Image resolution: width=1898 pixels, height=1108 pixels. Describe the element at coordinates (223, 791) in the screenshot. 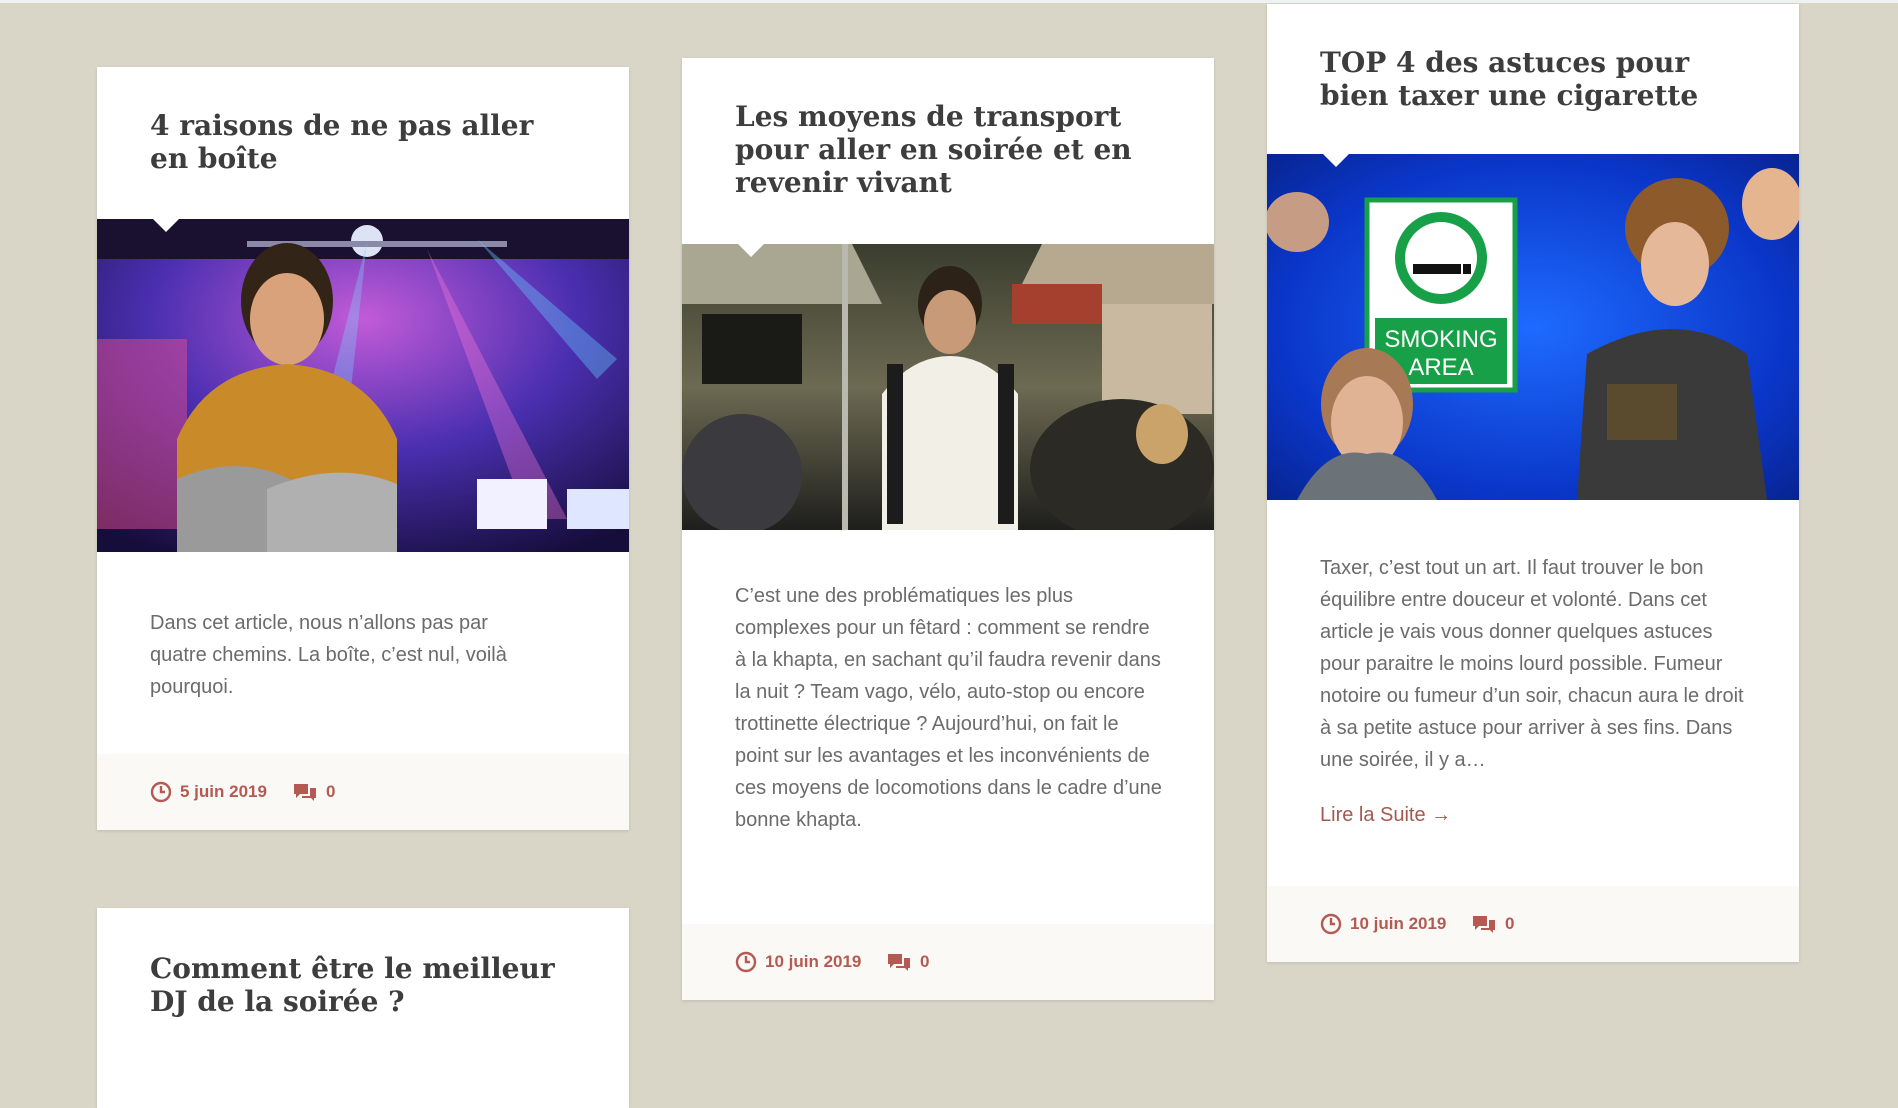

I see `post-date-text: 5 juin 2019` at that location.